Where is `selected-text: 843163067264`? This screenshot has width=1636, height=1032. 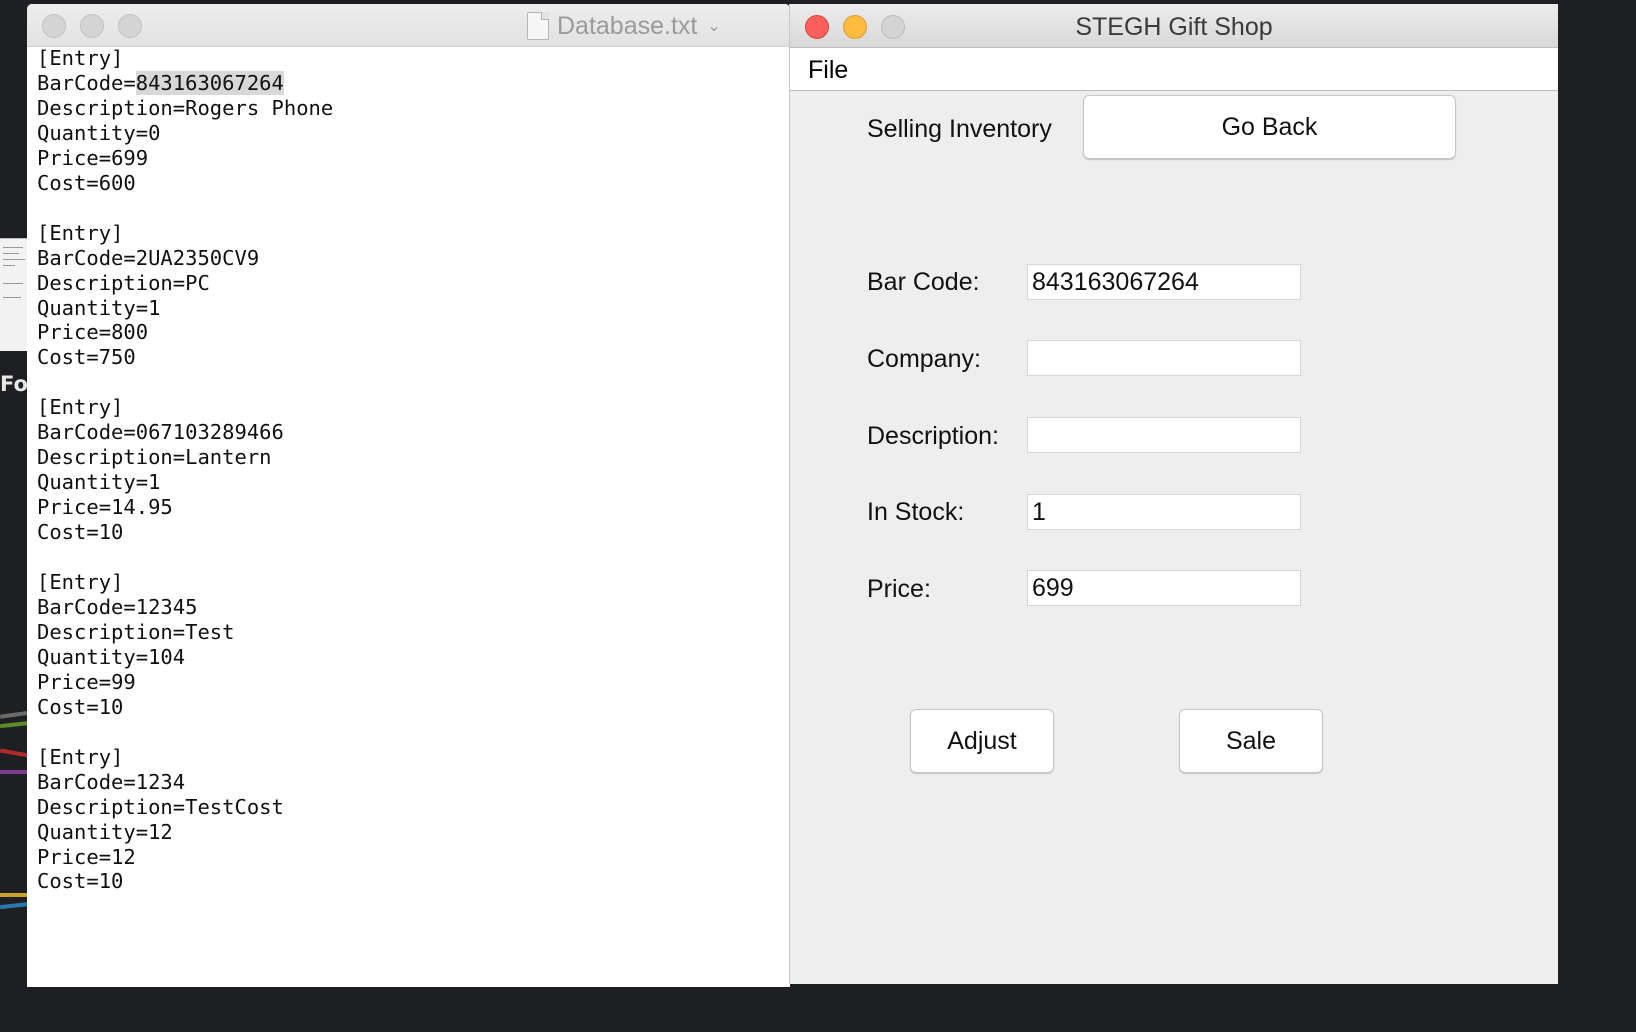 selected-text: 843163067264 is located at coordinates (209, 82).